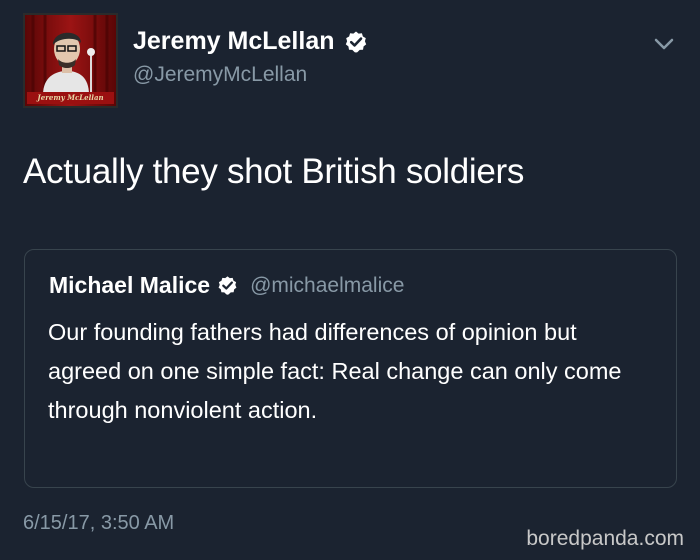 Image resolution: width=700 pixels, height=560 pixels. I want to click on avatar-caption: Jeremy McLellan, so click(70, 98).